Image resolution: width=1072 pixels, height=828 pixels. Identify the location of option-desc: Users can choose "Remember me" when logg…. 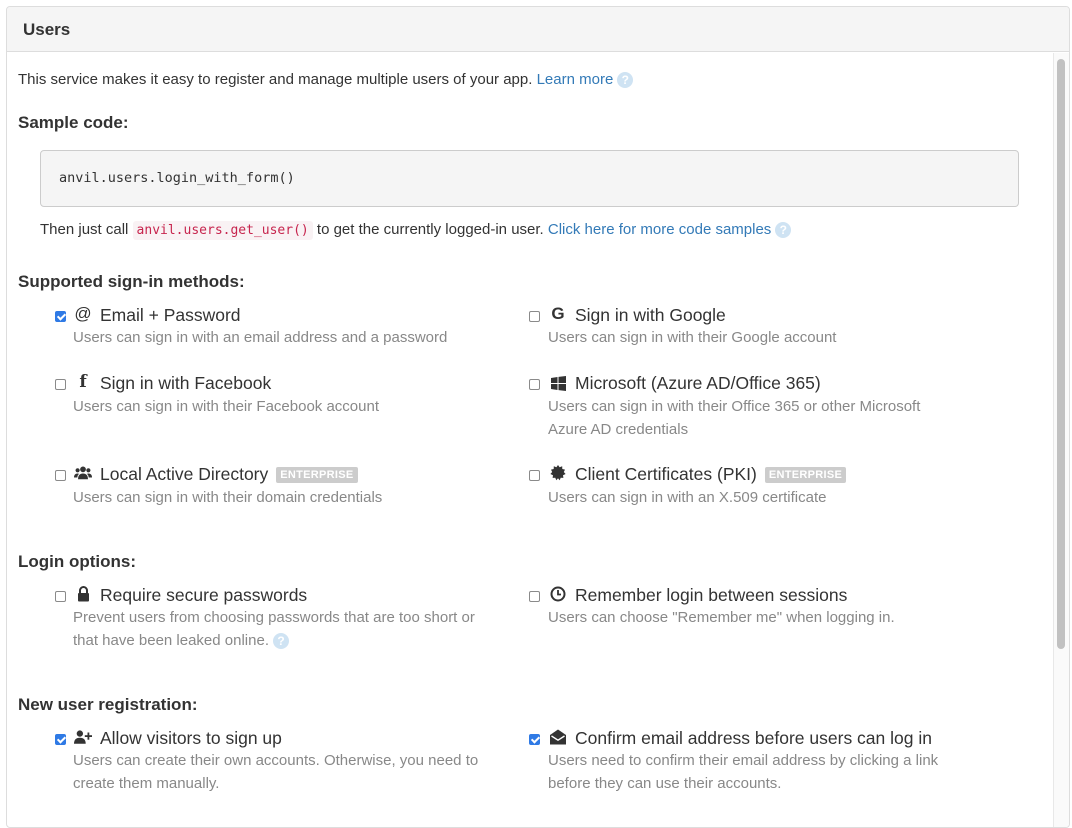
(721, 617).